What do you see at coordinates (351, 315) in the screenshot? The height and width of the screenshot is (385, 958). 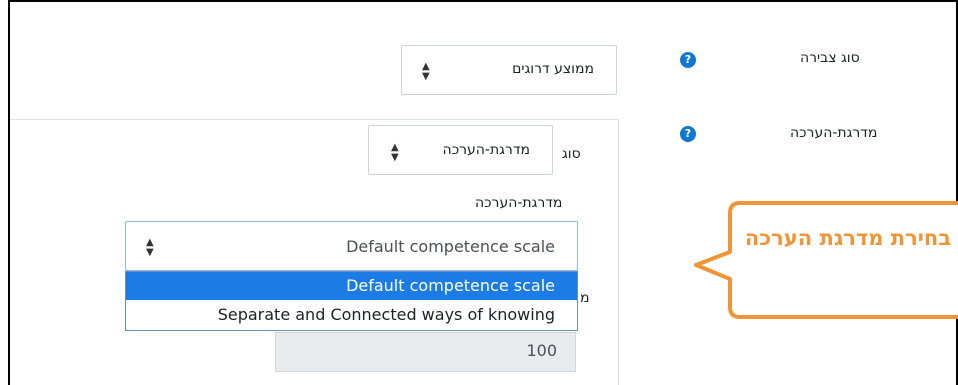 I see `scale-option-separate: Separate and Connected ways of knowing` at bounding box center [351, 315].